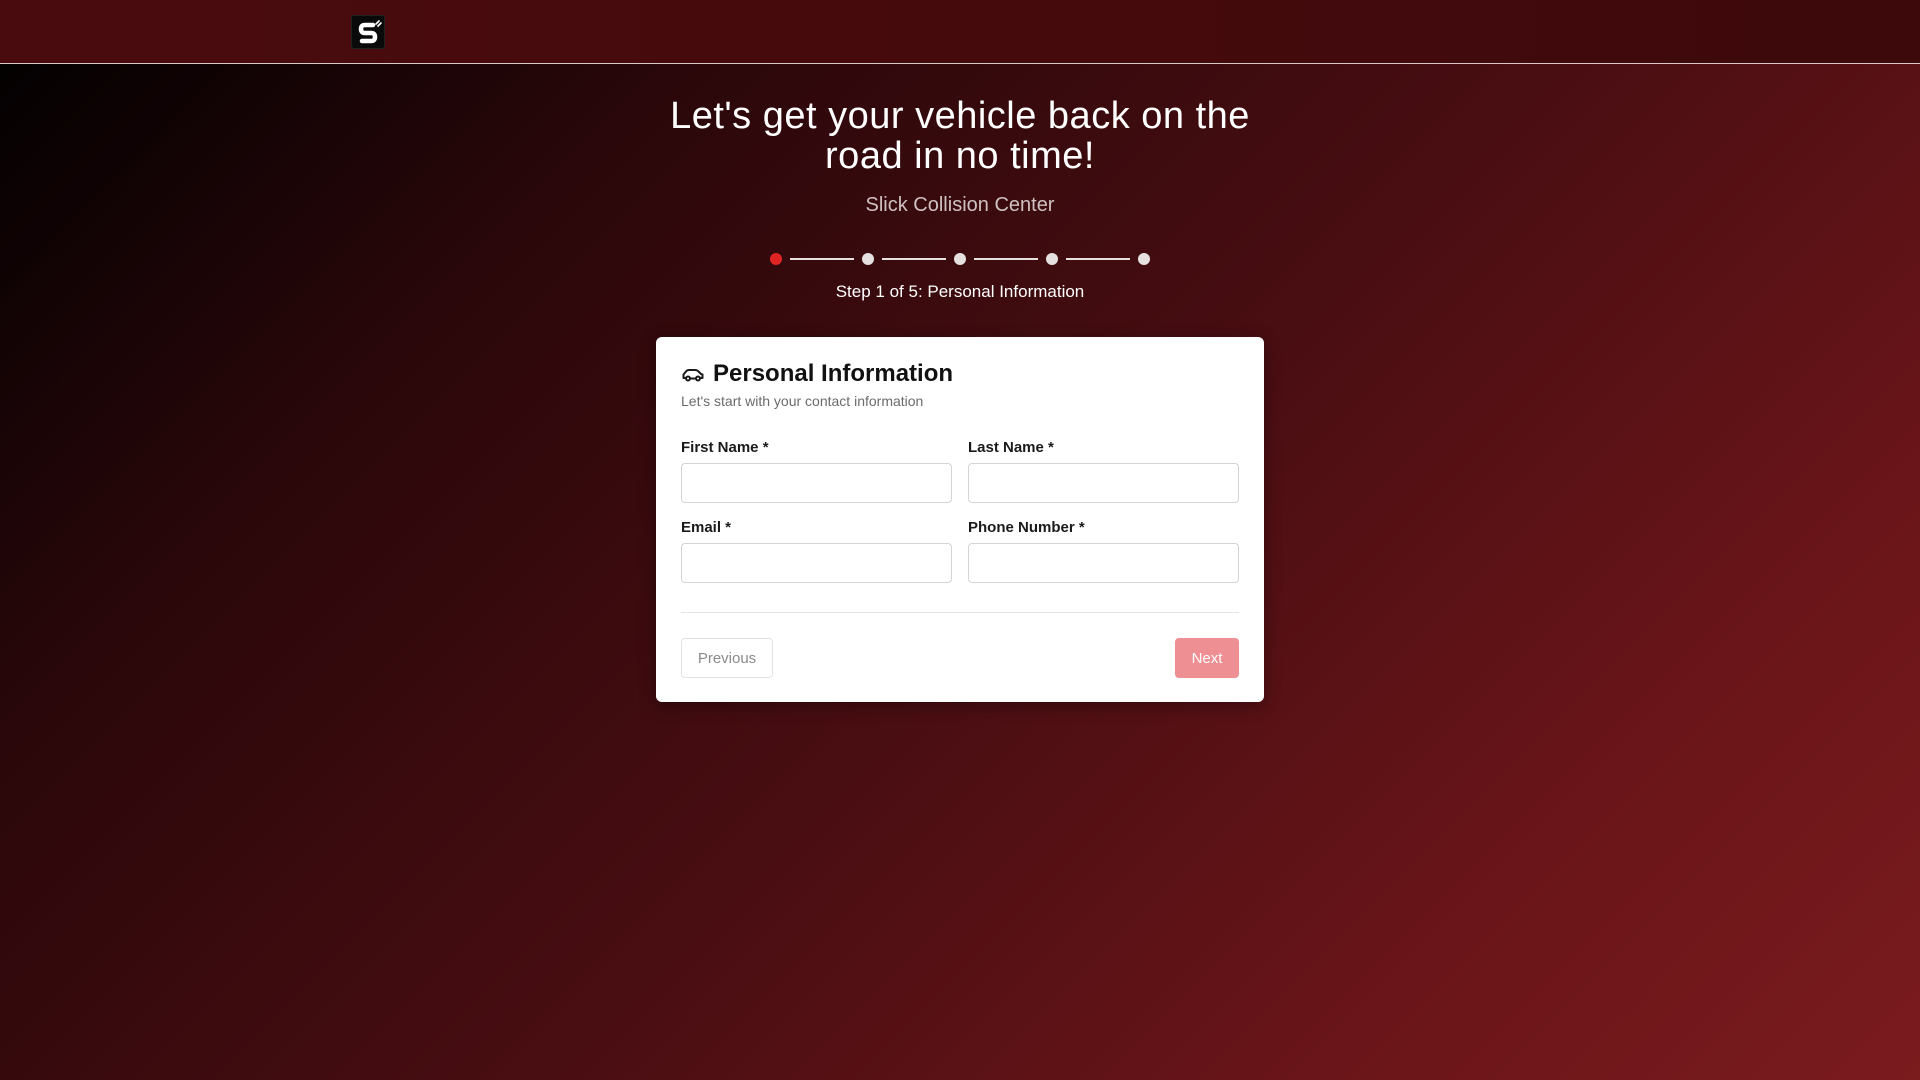 This screenshot has height=1080, width=1920. What do you see at coordinates (816, 563) in the screenshot?
I see `email-input` at bounding box center [816, 563].